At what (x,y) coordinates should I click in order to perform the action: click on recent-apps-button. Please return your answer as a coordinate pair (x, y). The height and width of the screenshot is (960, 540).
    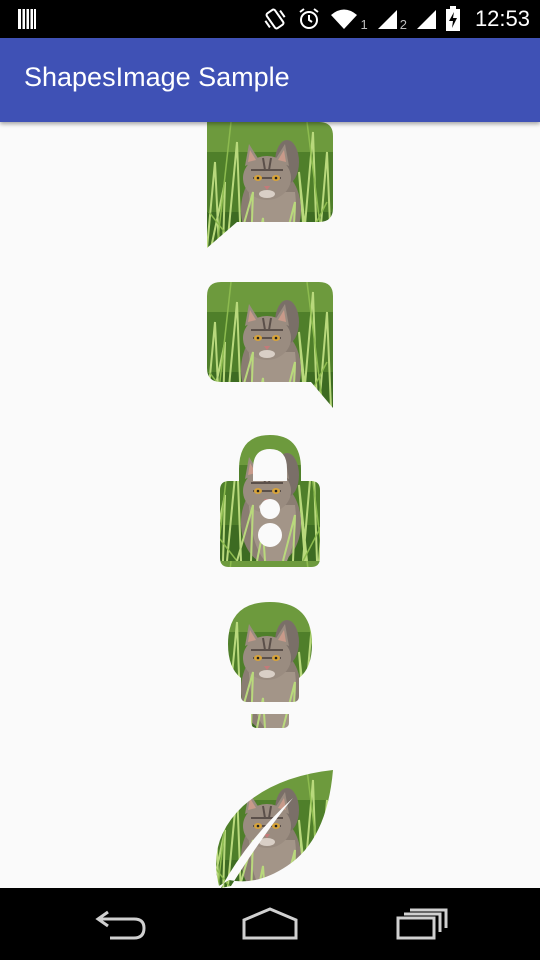
    Looking at the image, I should click on (422, 926).